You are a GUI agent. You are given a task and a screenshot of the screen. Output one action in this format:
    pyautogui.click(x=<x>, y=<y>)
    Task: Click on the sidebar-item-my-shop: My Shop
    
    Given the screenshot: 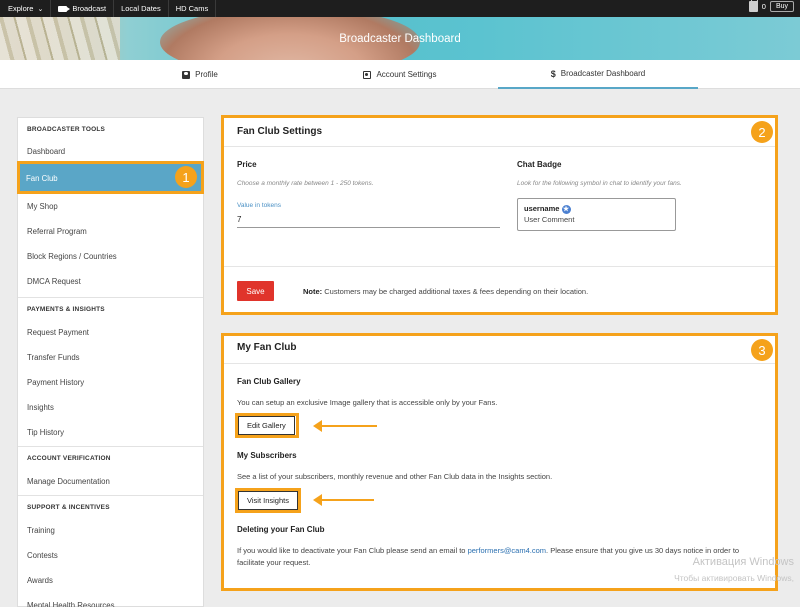 What is the action you would take?
    pyautogui.click(x=110, y=206)
    